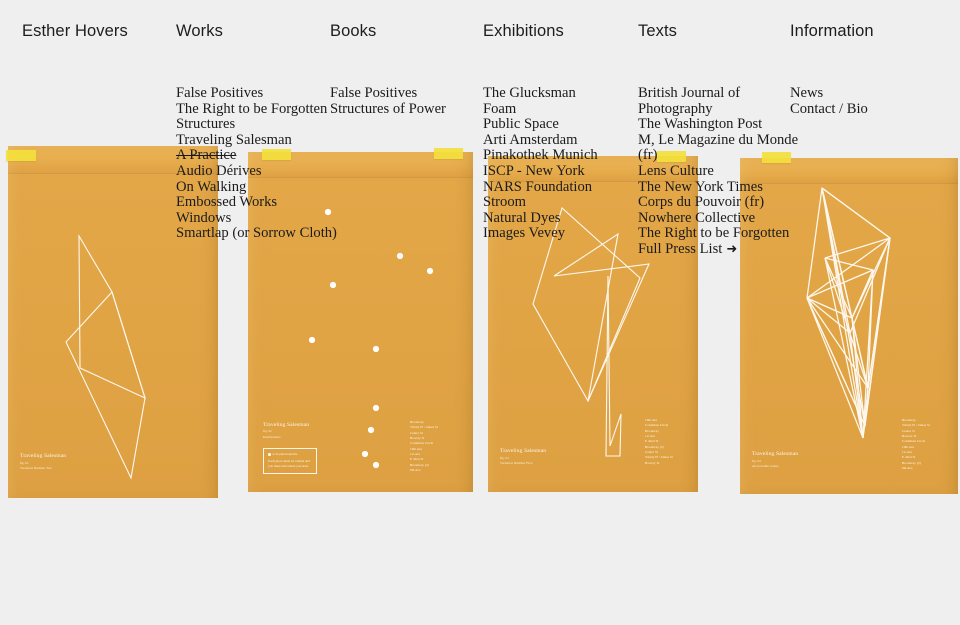  Describe the element at coordinates (206, 124) in the screenshot. I see `list-item-label: Structures` at that location.